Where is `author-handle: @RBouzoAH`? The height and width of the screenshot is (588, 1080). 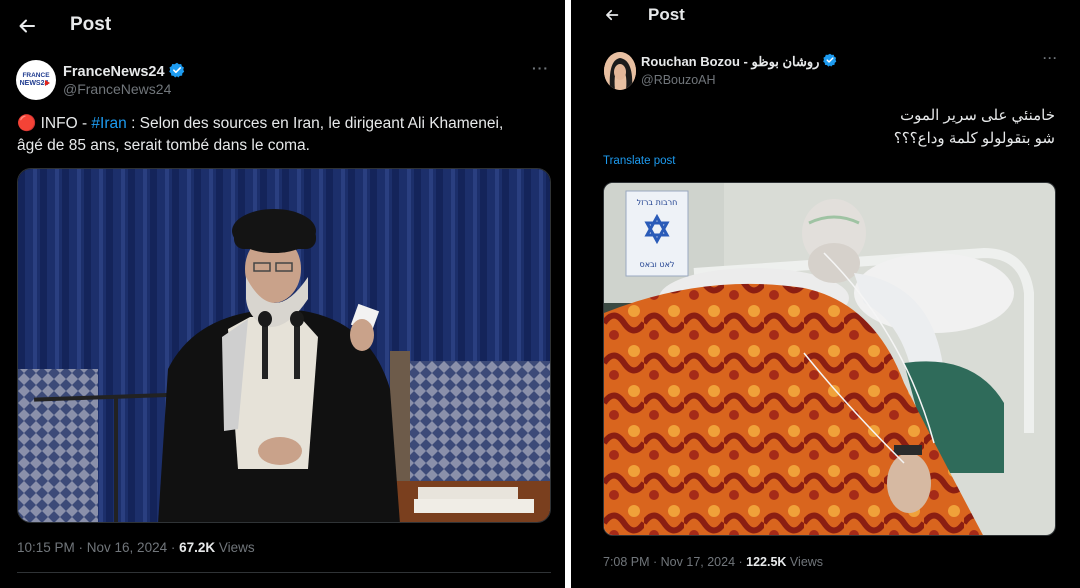
author-handle: @RBouzoAH is located at coordinates (678, 80).